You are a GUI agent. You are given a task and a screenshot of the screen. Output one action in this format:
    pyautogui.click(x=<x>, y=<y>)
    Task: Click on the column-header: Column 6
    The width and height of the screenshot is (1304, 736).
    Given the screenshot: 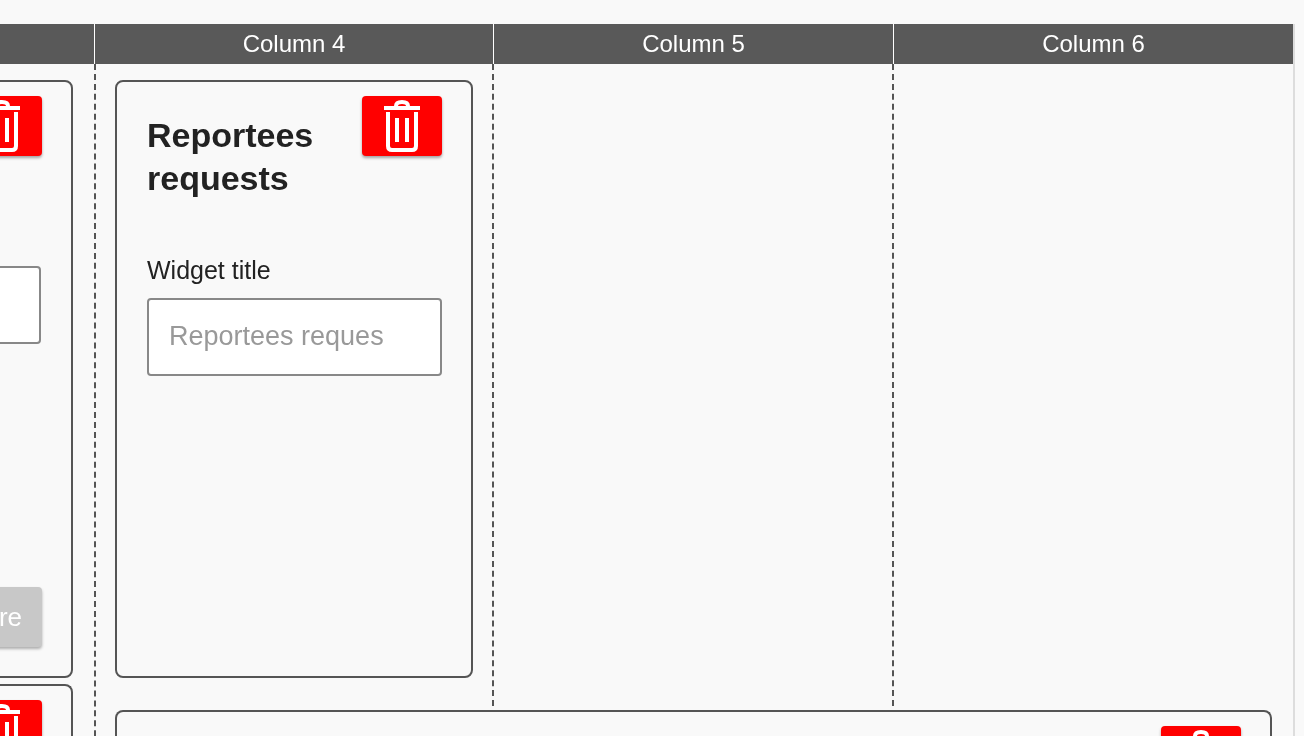 What is the action you would take?
    pyautogui.click(x=1093, y=44)
    